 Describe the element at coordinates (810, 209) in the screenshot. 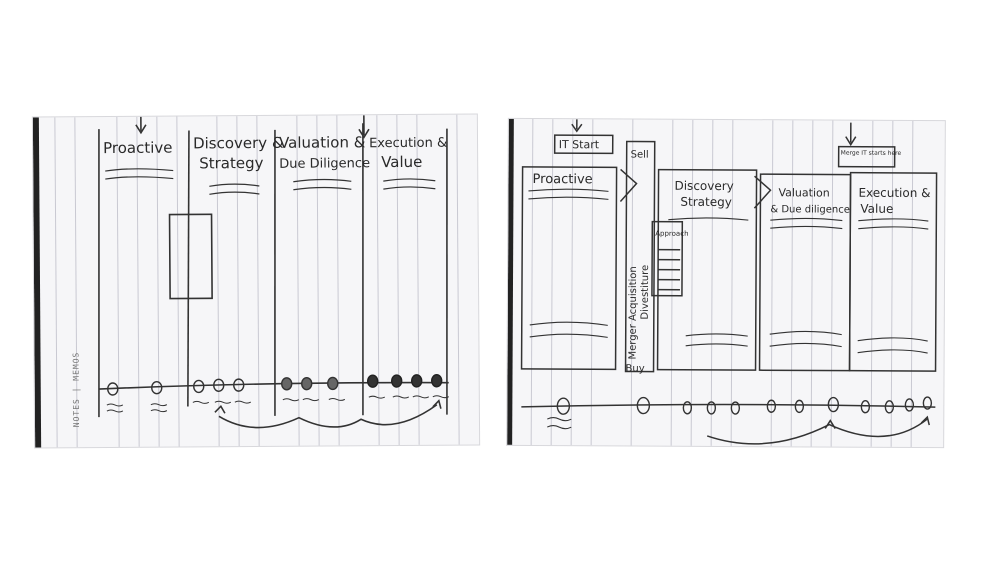

I see `right-valuation-2: & Due diligence` at that location.